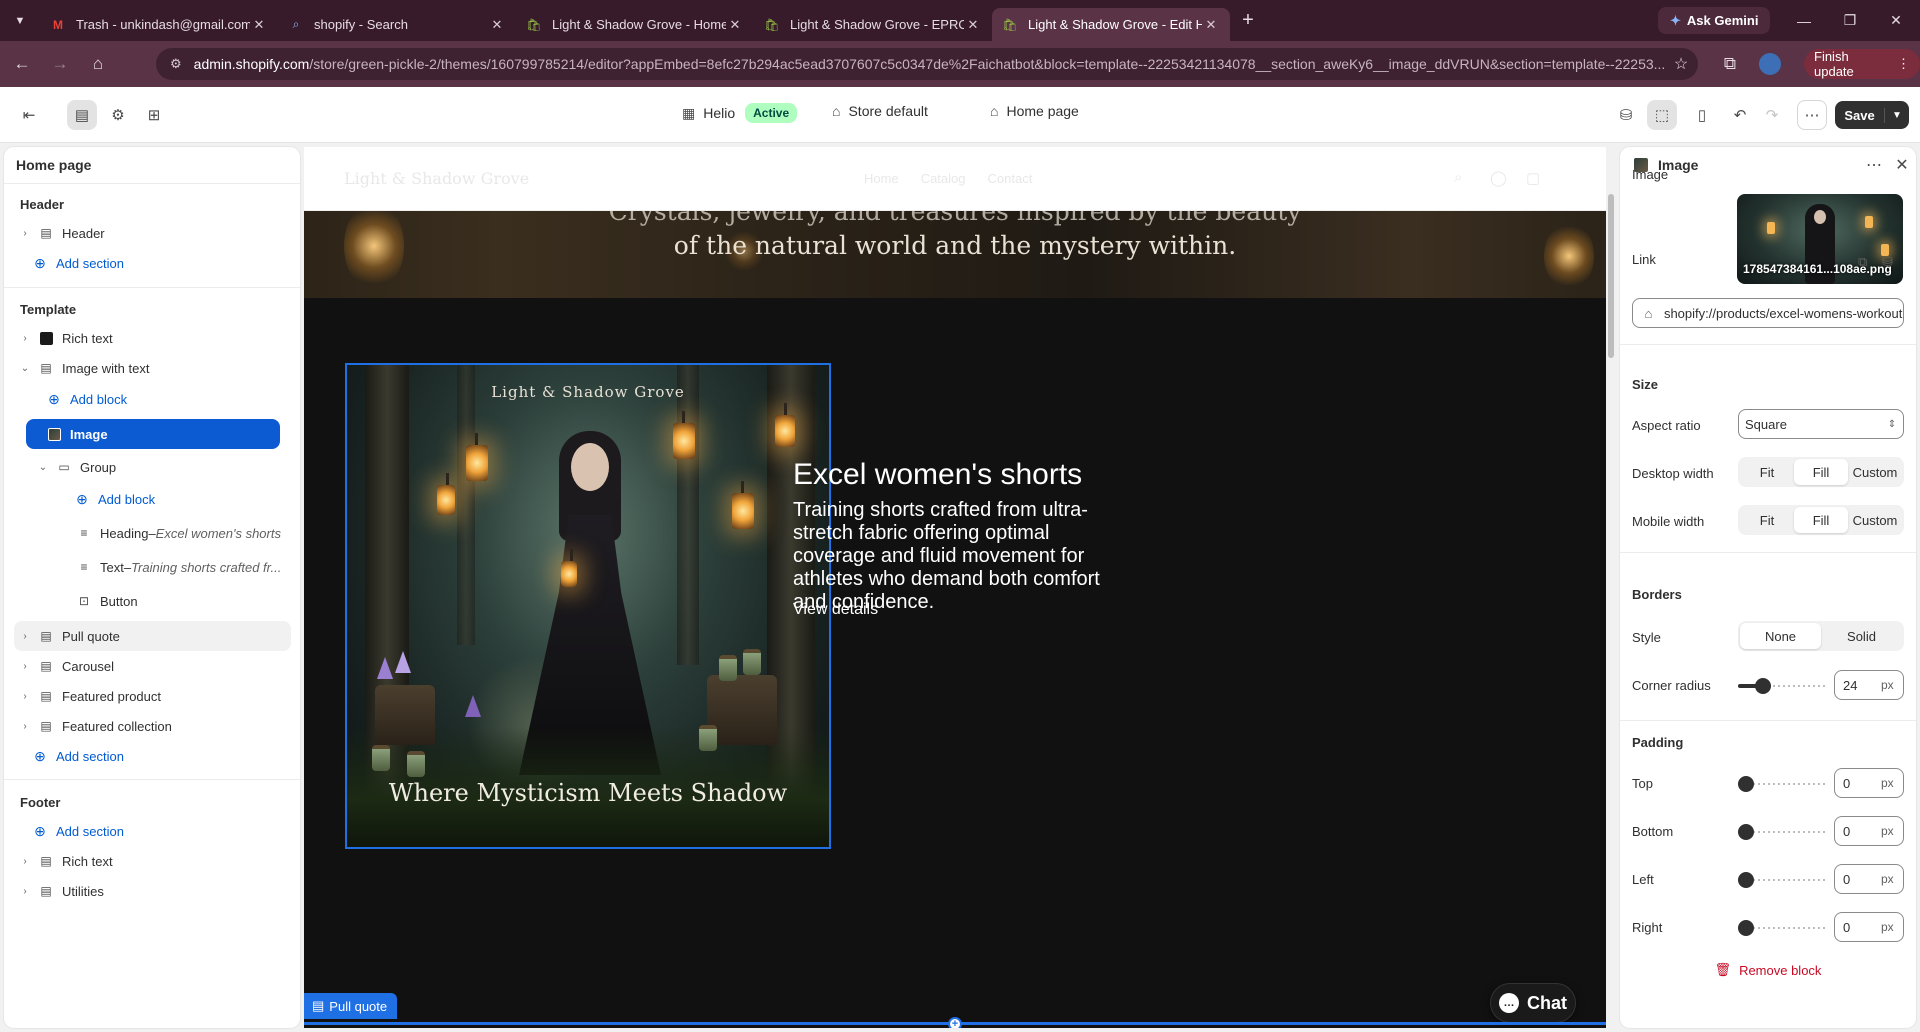 This screenshot has width=1920, height=1032. What do you see at coordinates (154, 115) in the screenshot?
I see `apps-icon: ⊞` at bounding box center [154, 115].